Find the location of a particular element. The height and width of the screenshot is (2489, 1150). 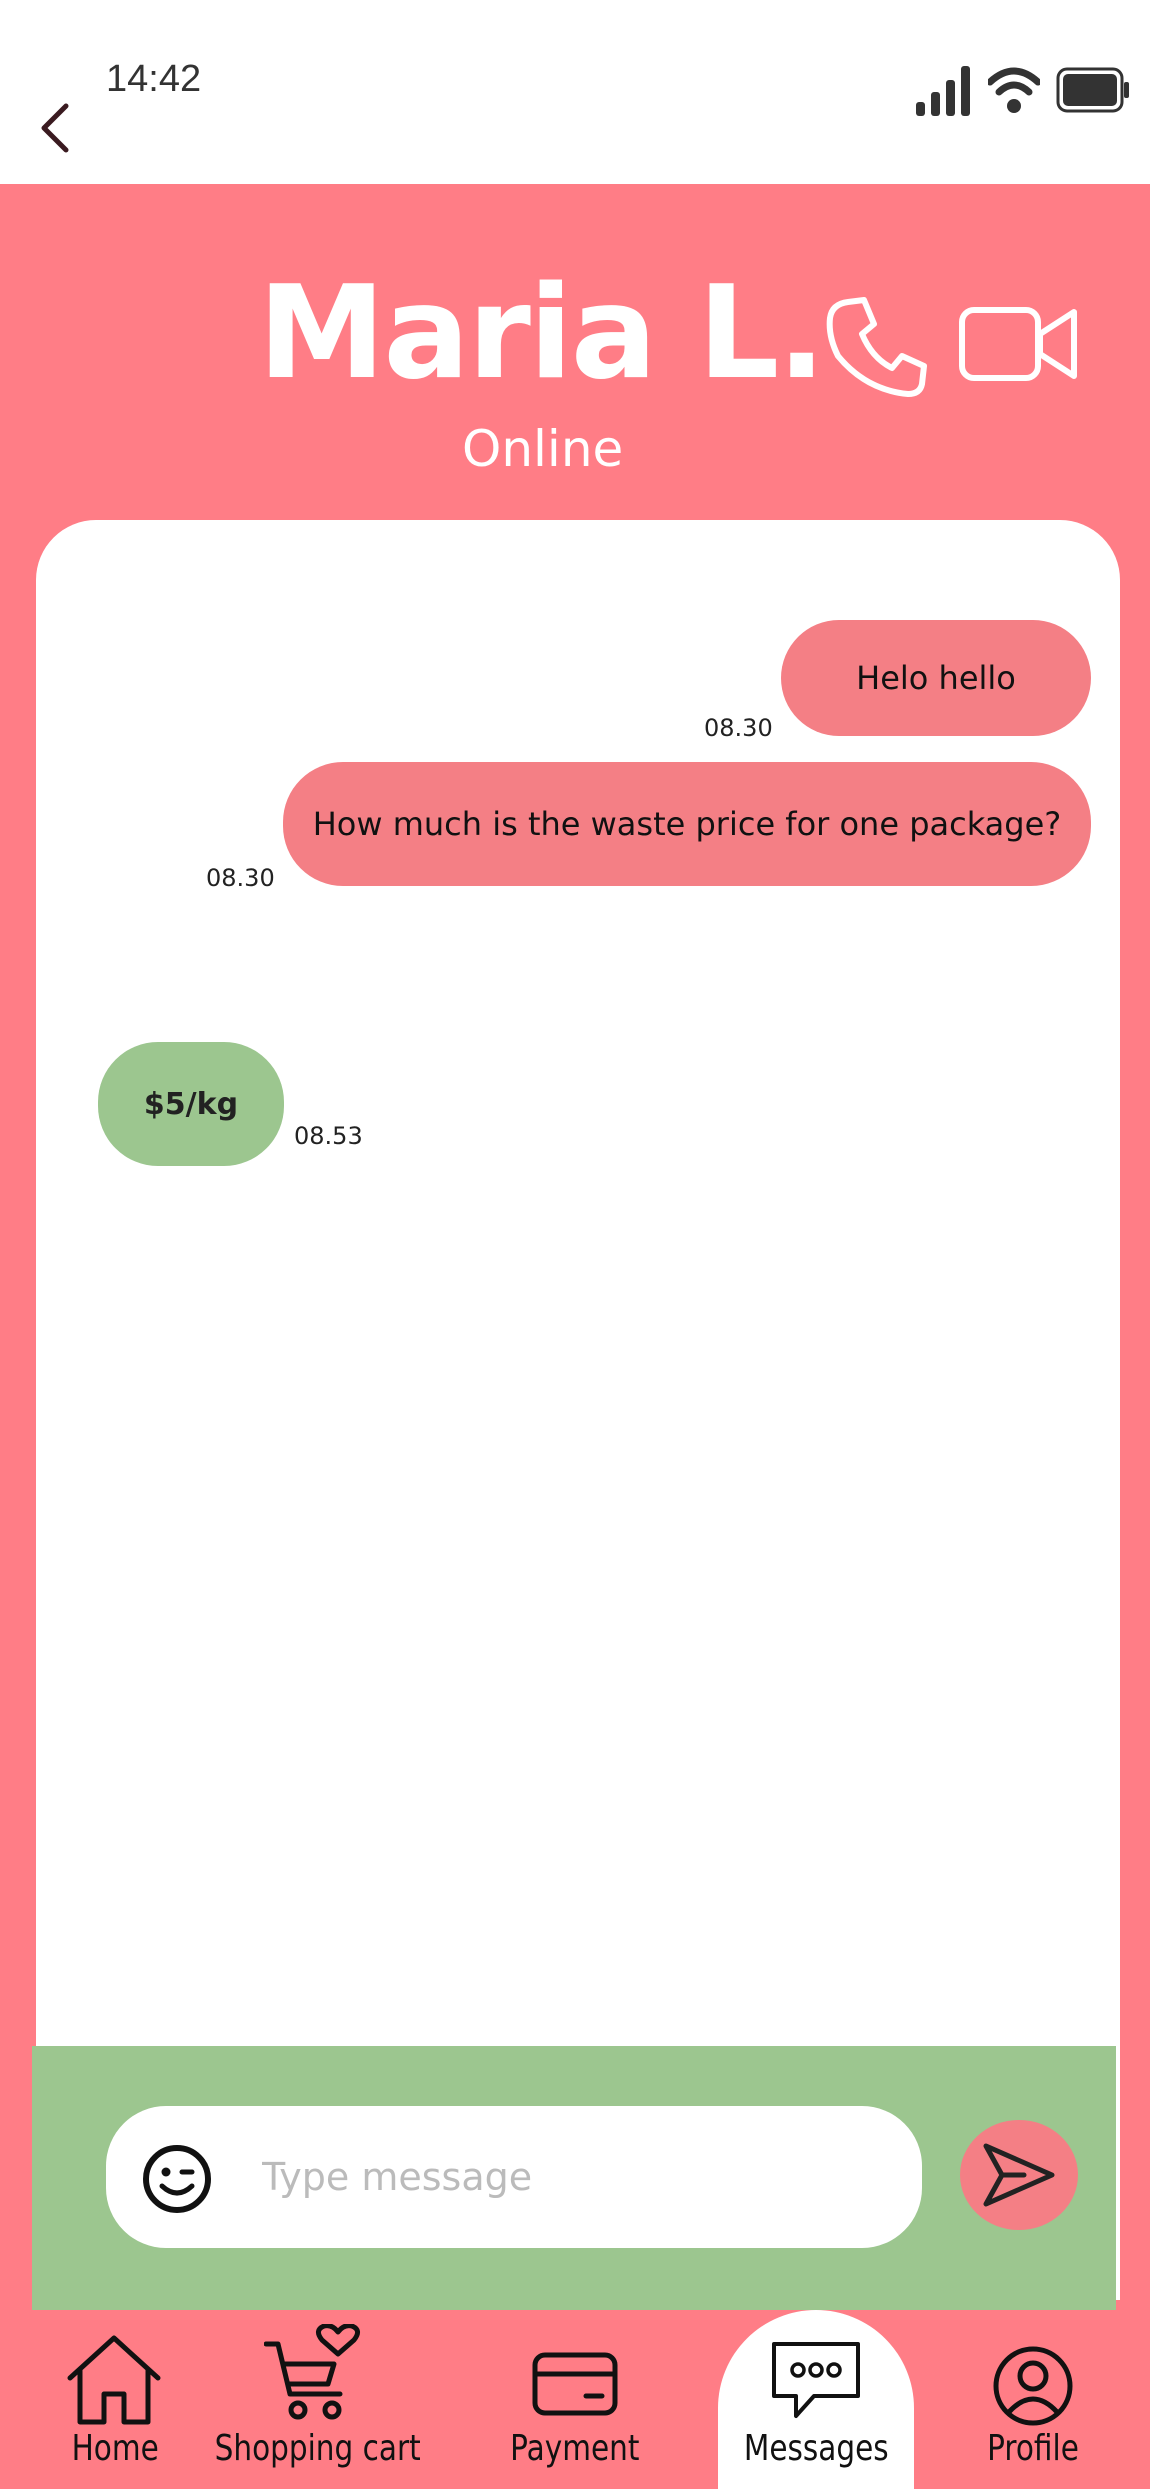

back-chevron-icon is located at coordinates (55, 128).